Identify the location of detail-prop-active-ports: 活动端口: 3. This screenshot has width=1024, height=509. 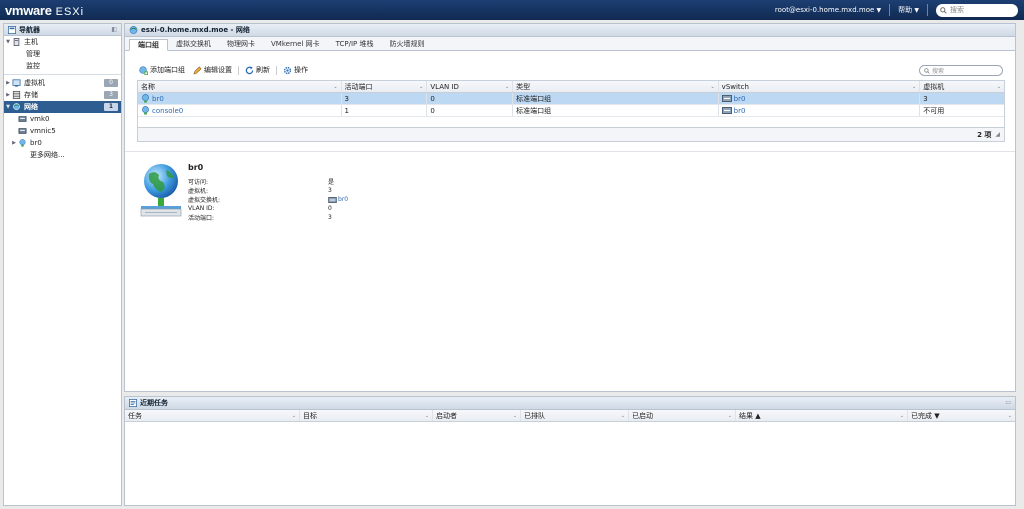
(268, 217).